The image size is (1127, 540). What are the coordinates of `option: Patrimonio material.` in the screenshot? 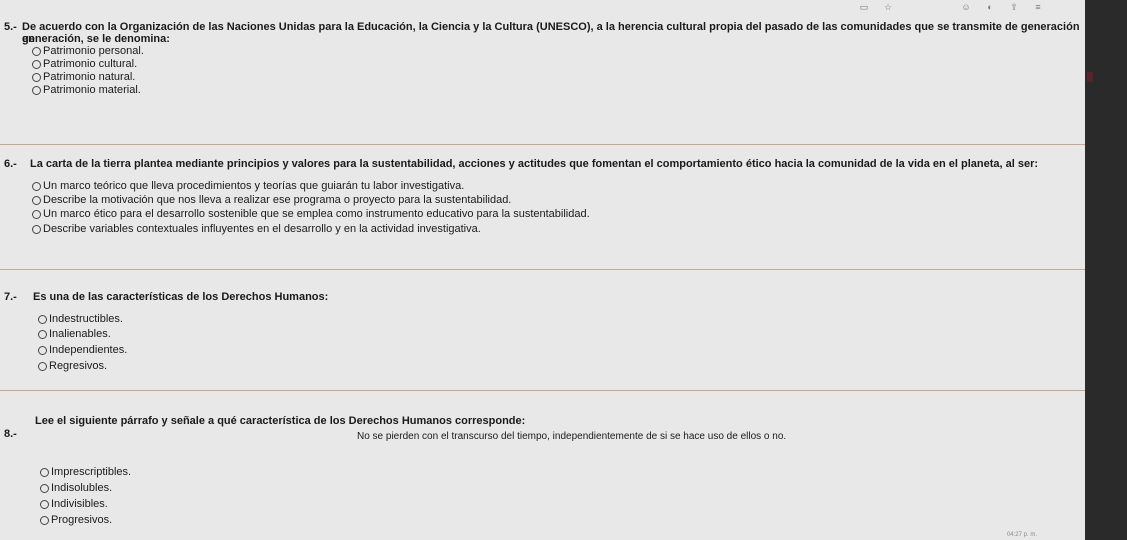 It's located at (86, 90).